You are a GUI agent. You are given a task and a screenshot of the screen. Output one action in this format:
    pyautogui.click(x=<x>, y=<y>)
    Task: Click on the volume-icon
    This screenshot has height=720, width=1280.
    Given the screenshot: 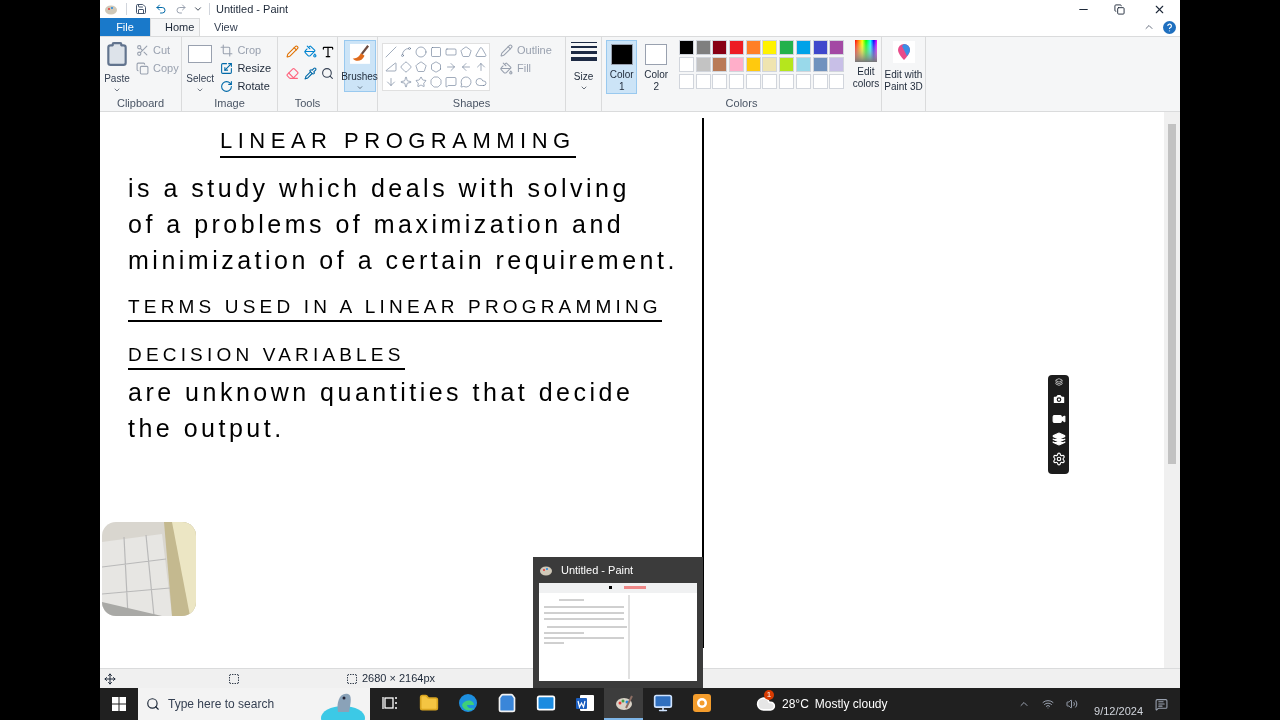 What is the action you would take?
    pyautogui.click(x=1072, y=704)
    